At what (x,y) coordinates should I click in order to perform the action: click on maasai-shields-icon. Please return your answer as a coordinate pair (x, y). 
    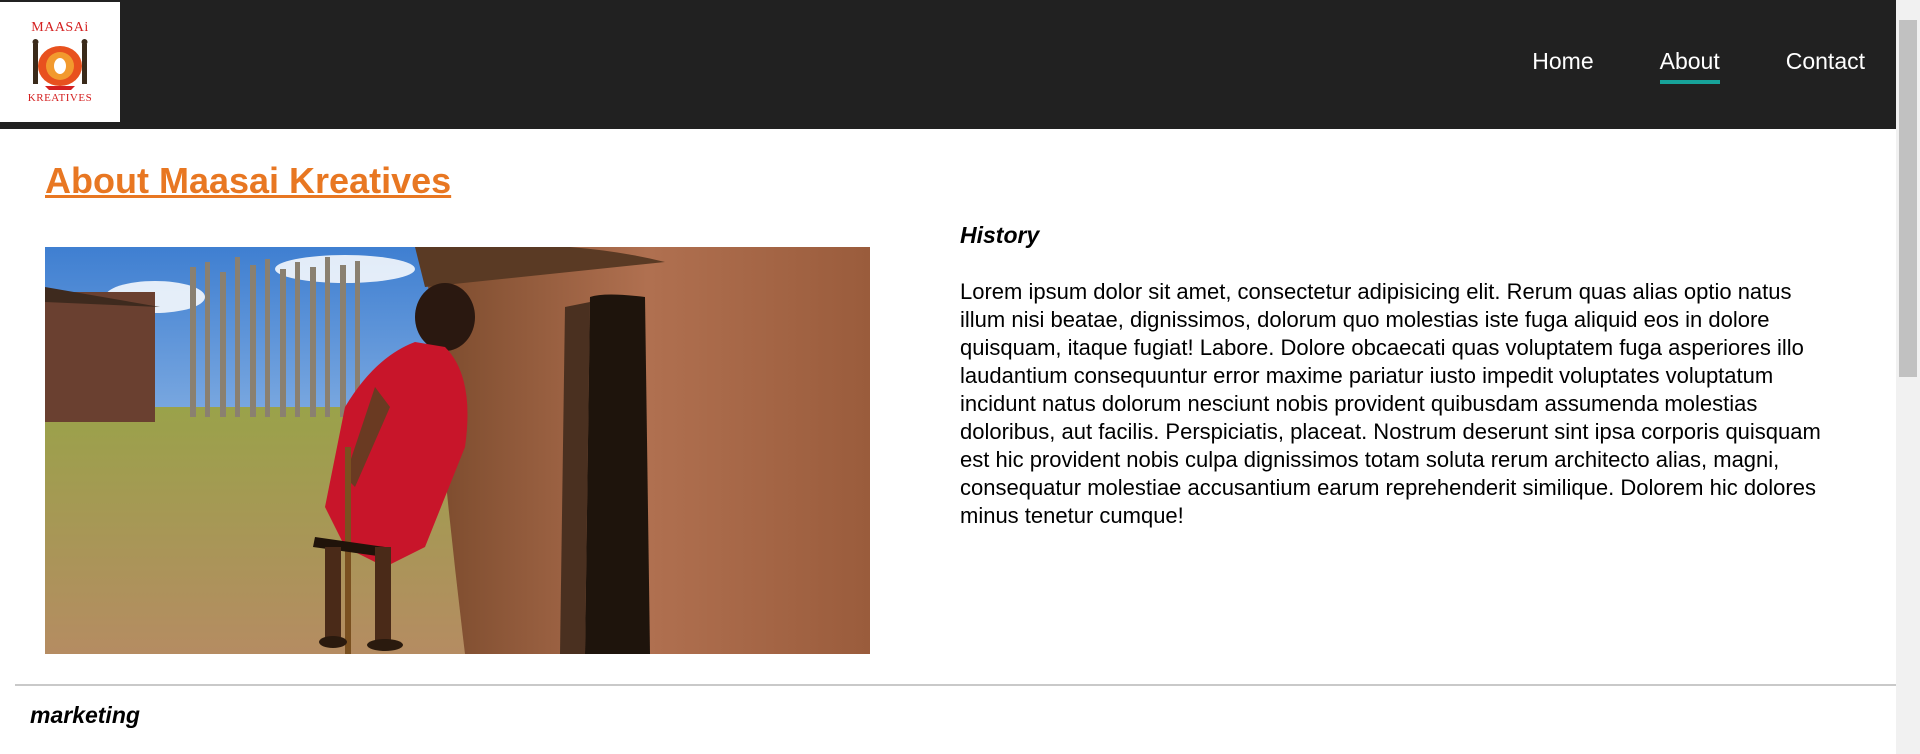
    Looking at the image, I should click on (60, 64).